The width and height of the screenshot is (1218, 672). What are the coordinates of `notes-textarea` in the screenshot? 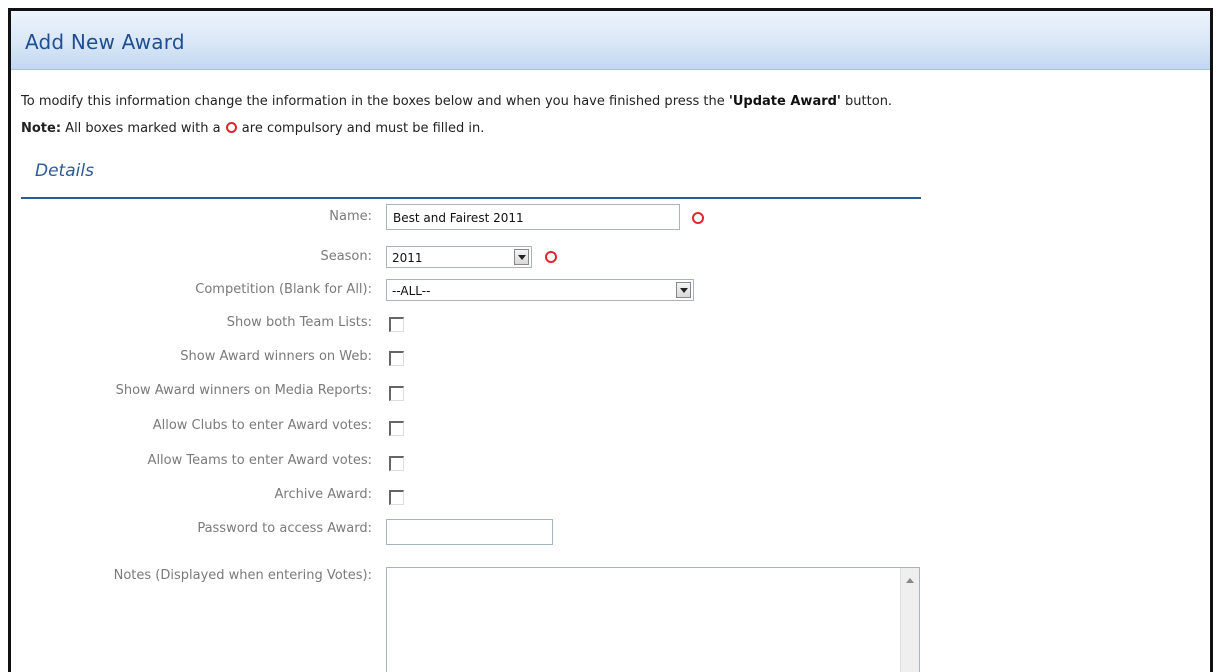 It's located at (653, 619).